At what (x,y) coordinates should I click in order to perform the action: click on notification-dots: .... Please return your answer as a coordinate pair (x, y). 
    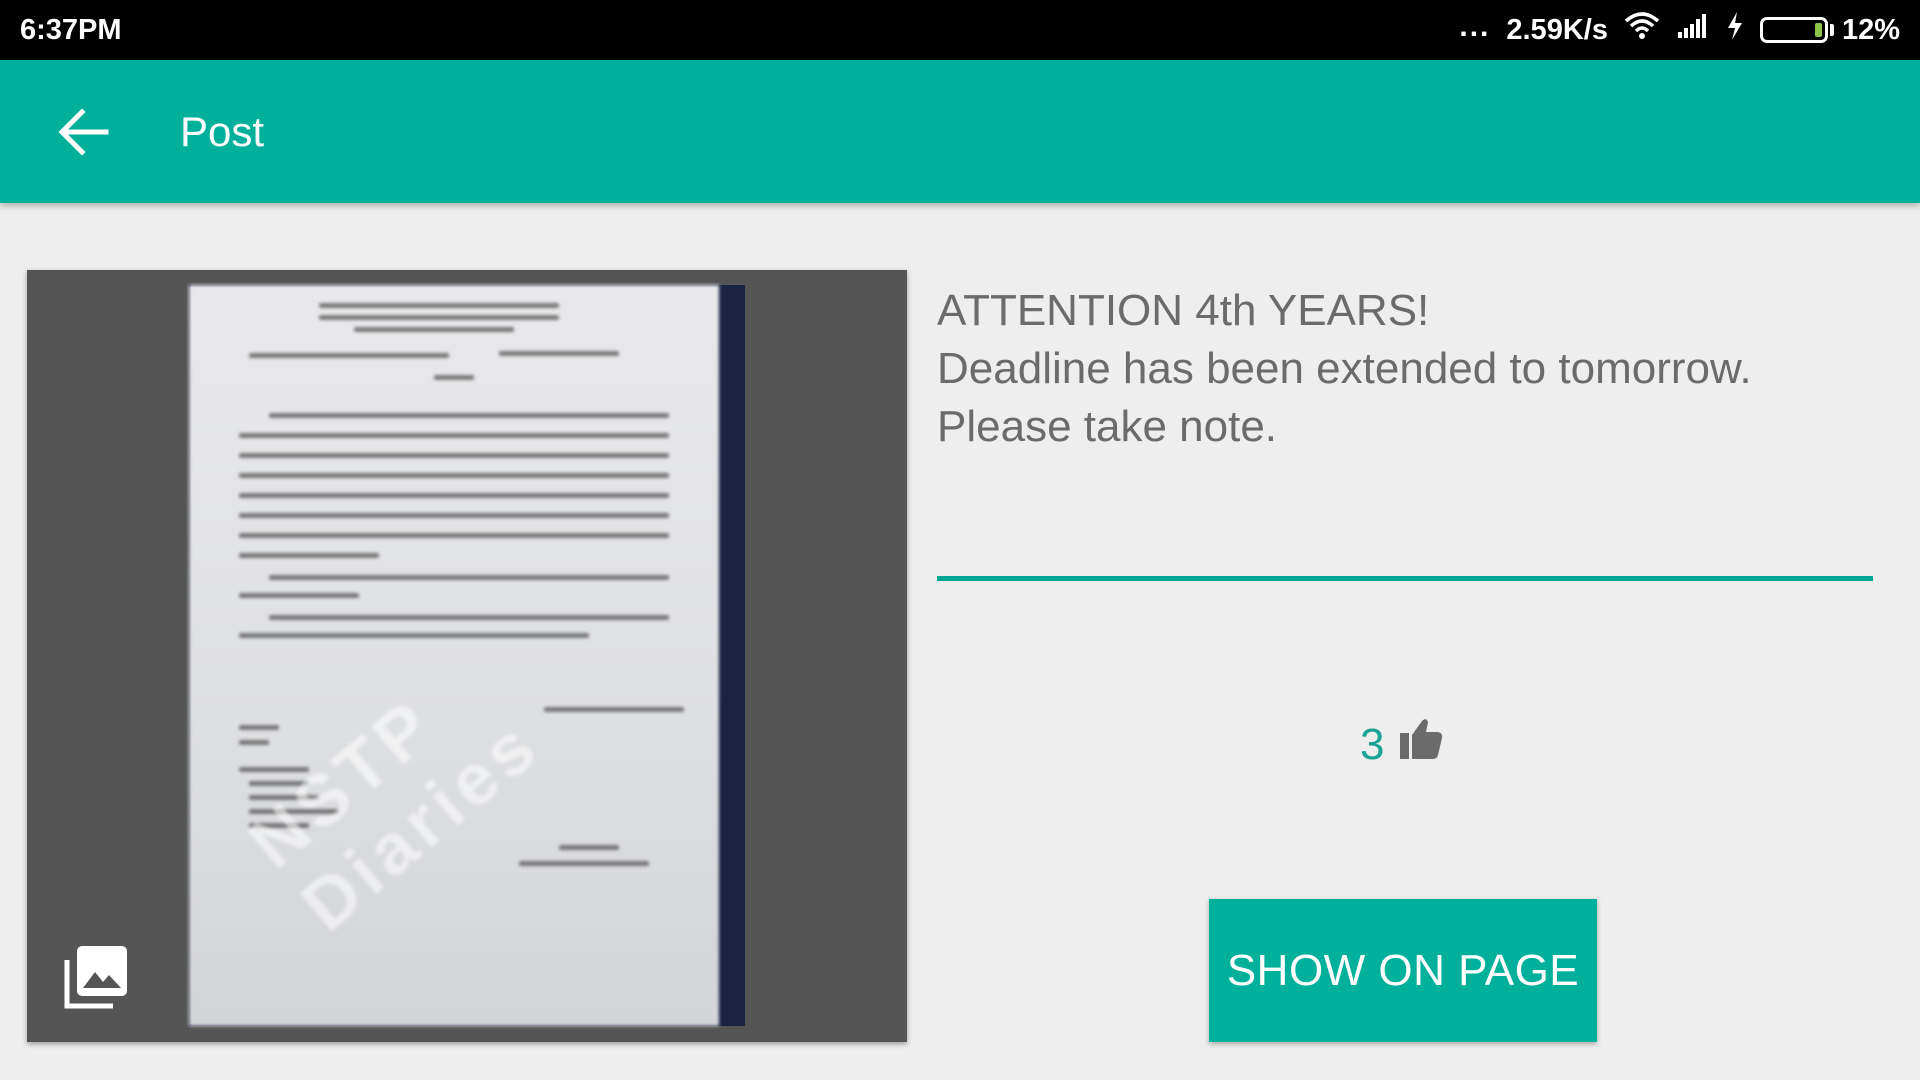
    Looking at the image, I should click on (1475, 26).